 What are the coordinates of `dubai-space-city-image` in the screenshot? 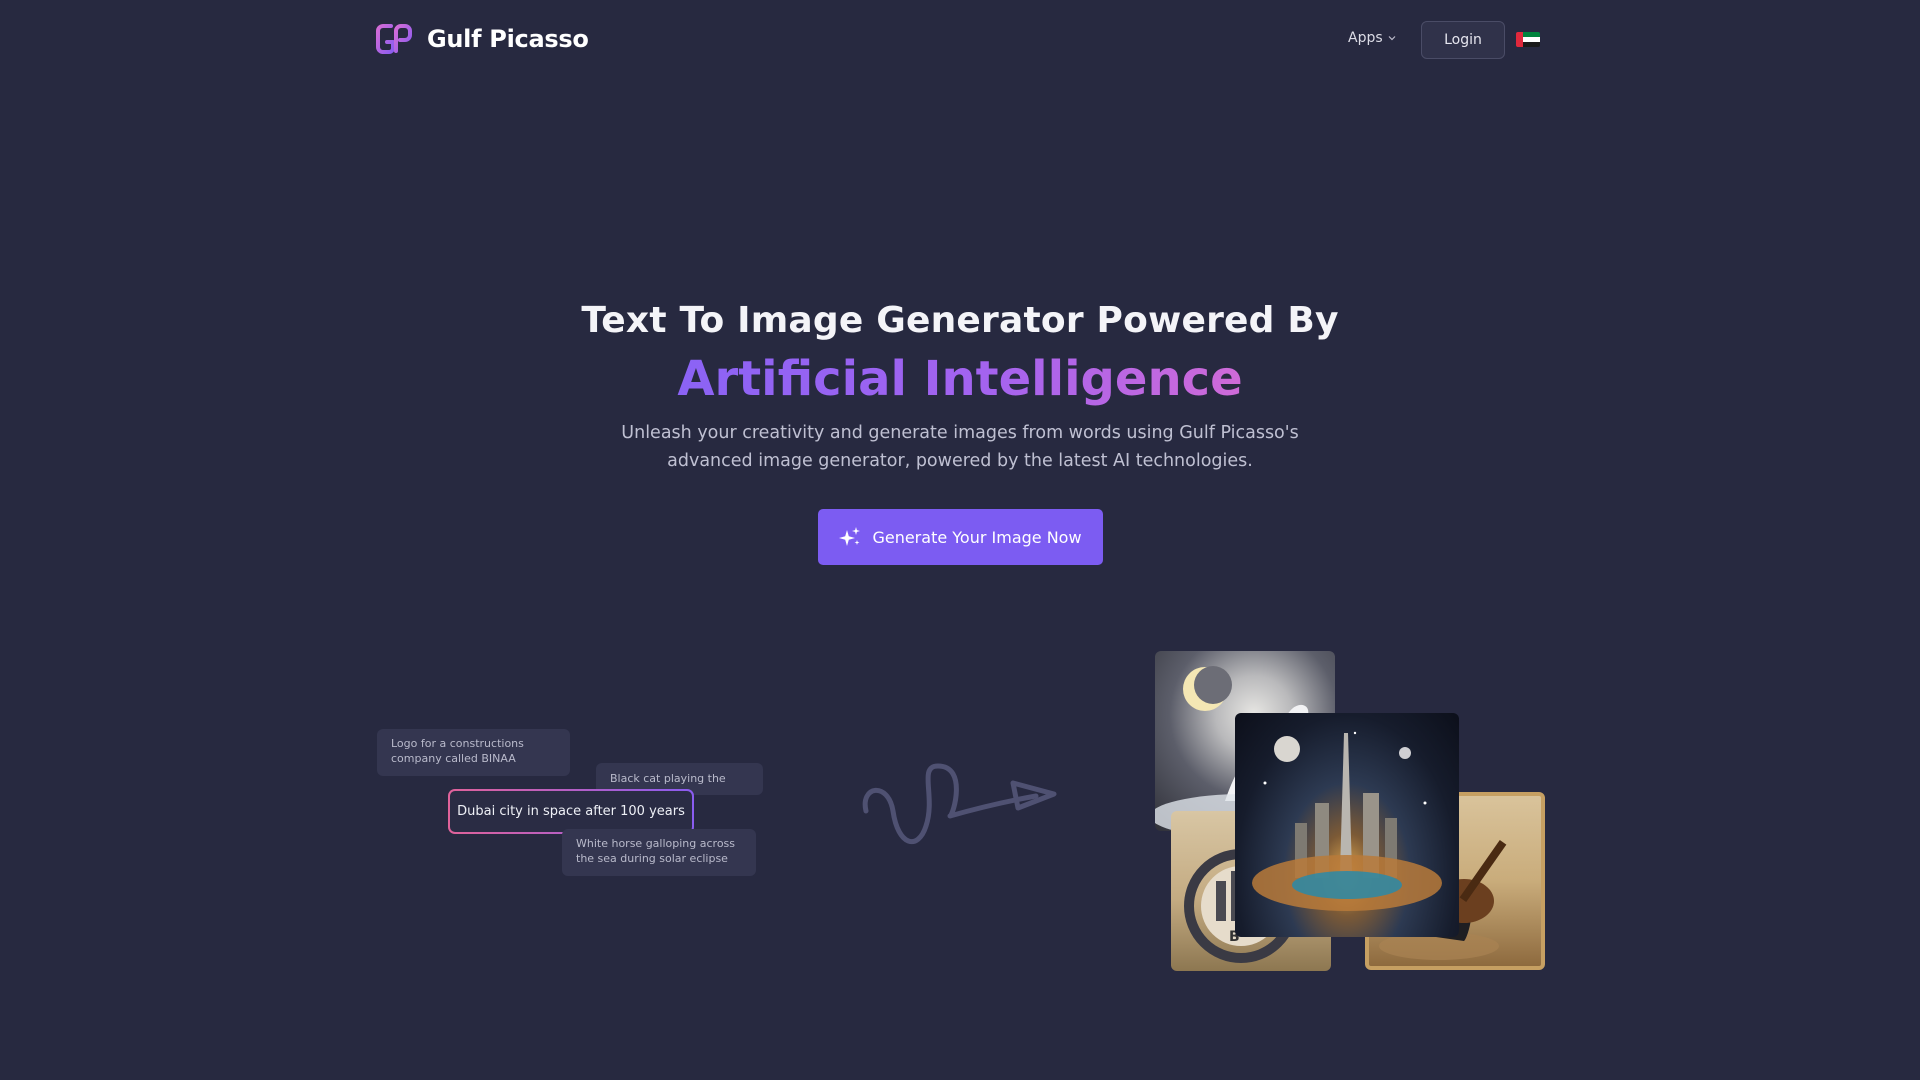 It's located at (1347, 825).